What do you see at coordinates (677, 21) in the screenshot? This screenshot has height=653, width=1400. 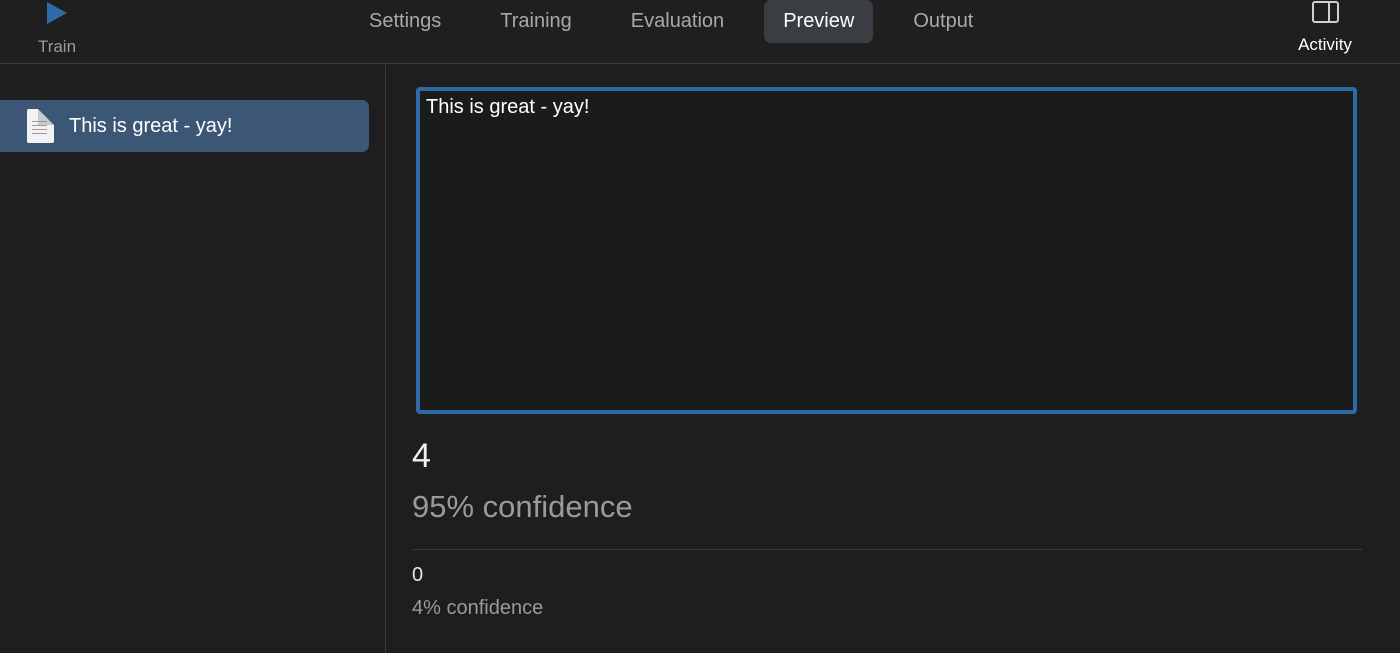 I see `tab-evaluation: Evaluation` at bounding box center [677, 21].